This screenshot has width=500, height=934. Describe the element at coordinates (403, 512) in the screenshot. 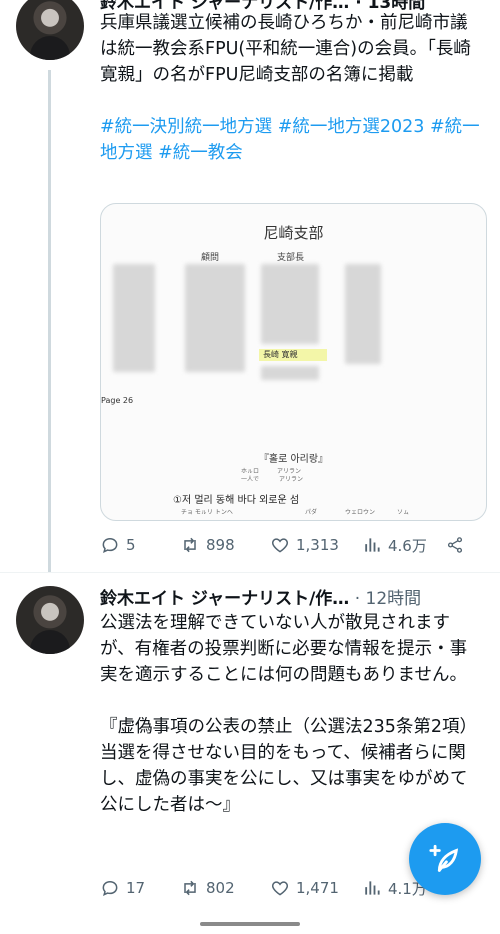

I see `song-lyric-reading: ソㇺ` at that location.